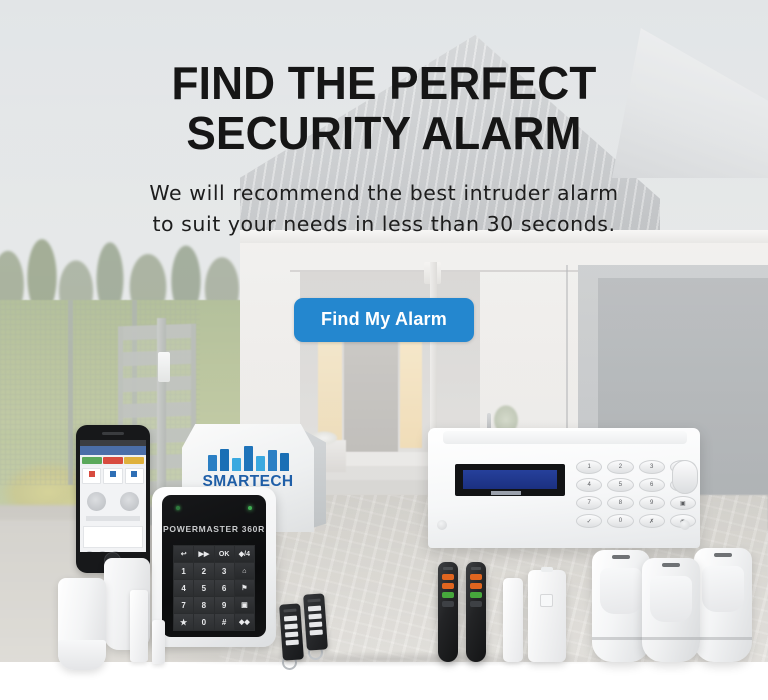  Describe the element at coordinates (244, 554) in the screenshot. I see `keypad-key: ◆/4` at that location.